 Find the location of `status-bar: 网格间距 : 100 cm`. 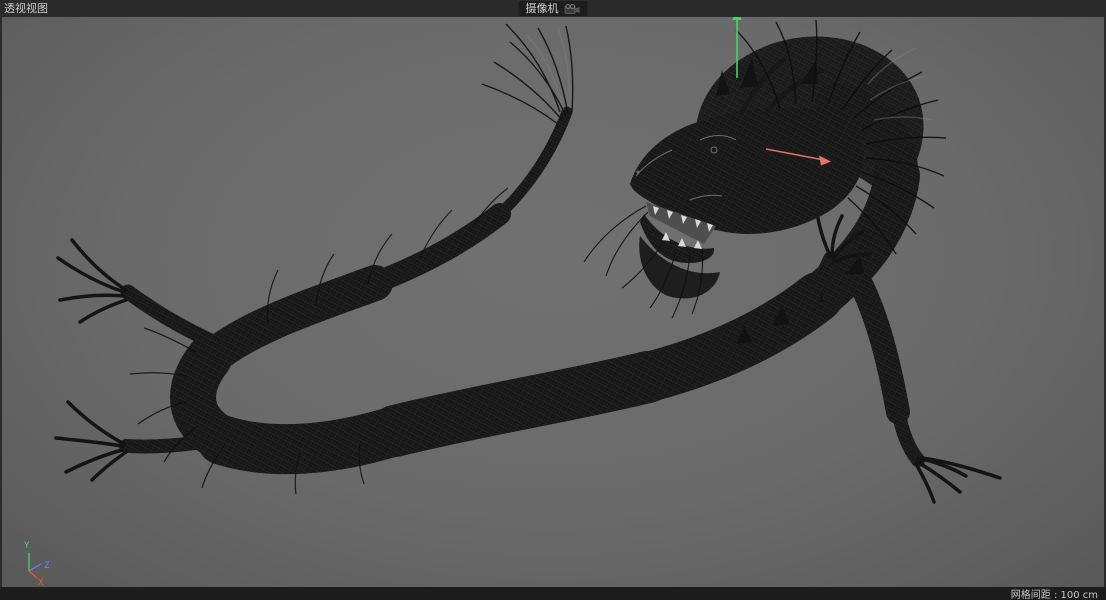

status-bar: 网格间距 : 100 cm is located at coordinates (553, 593).